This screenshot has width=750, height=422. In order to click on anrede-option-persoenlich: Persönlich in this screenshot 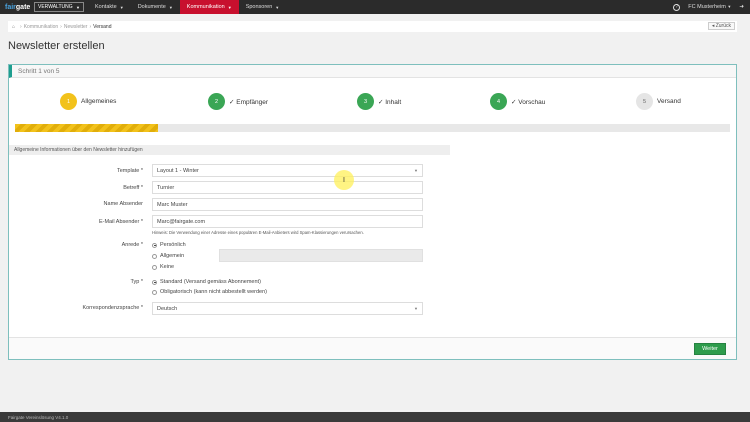, I will do `click(169, 245)`.